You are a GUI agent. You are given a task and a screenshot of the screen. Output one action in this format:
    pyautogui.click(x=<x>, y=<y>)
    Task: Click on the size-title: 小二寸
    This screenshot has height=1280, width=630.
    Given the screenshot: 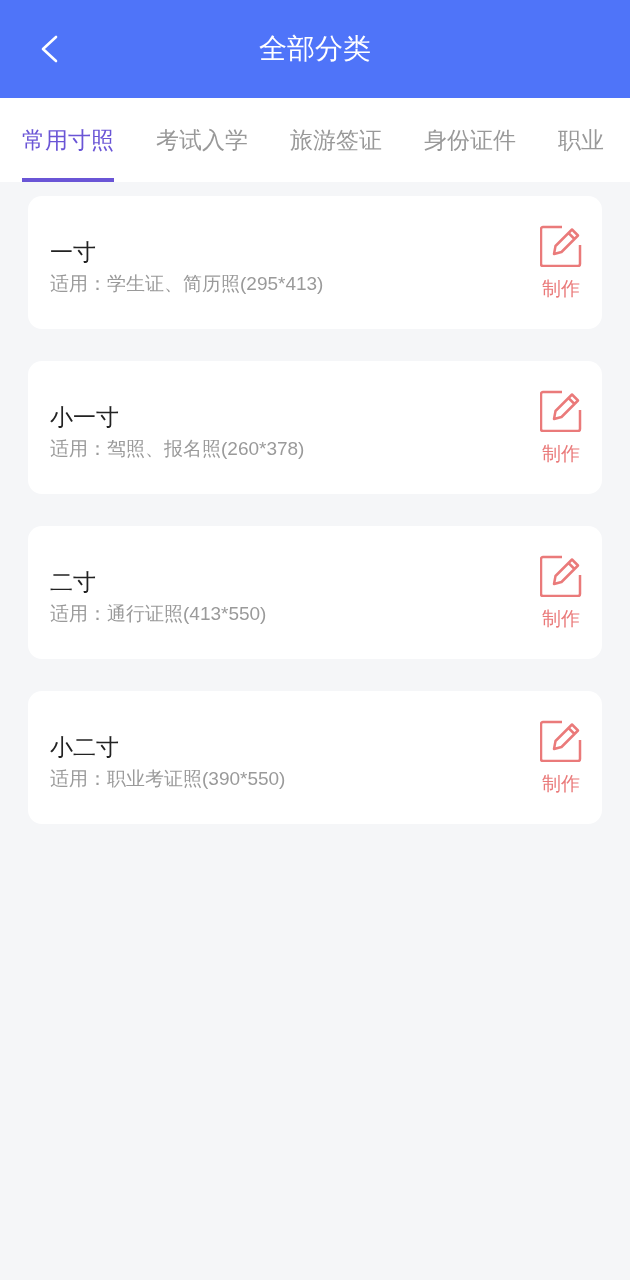 What is the action you would take?
    pyautogui.click(x=85, y=747)
    